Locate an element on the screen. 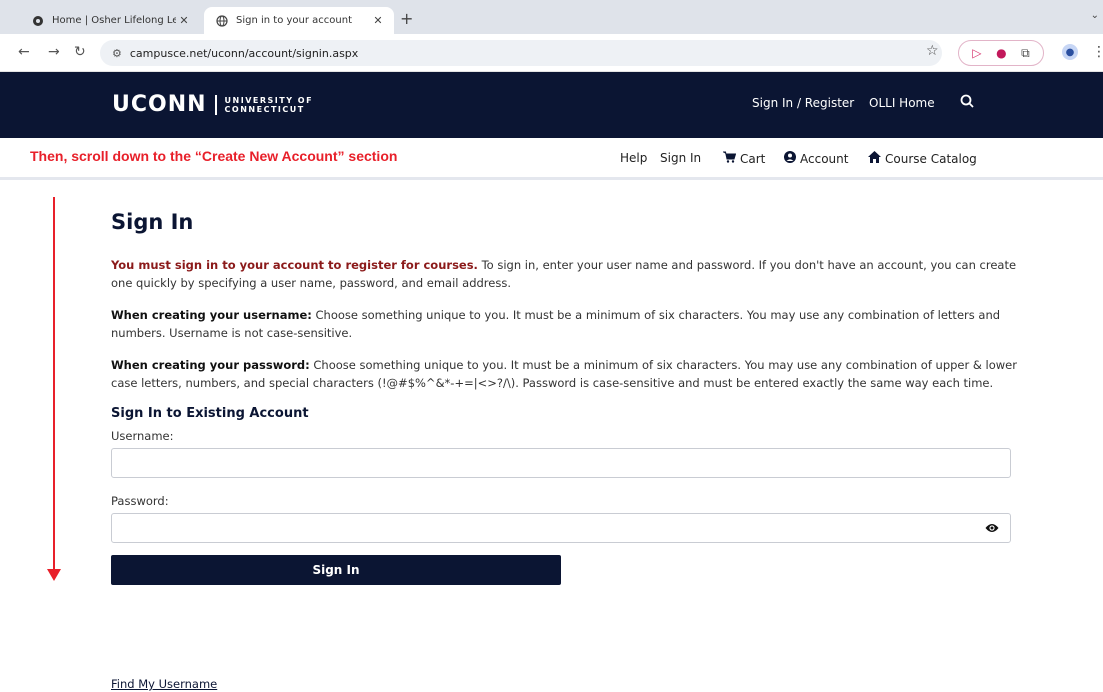 Image resolution: width=1103 pixels, height=692 pixels. tab-search-icon: ⌄ is located at coordinates (1095, 15).